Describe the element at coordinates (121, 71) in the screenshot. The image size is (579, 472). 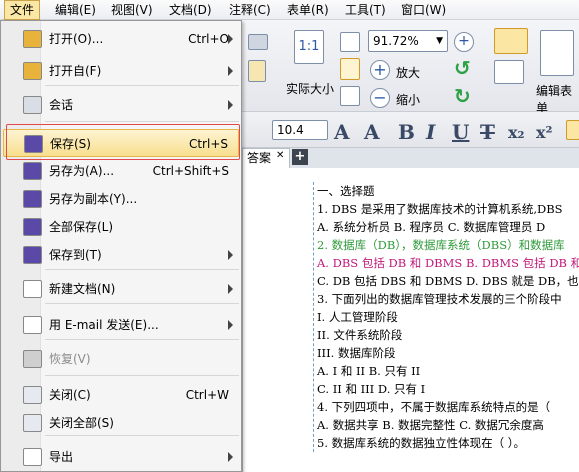
I see `menu-item-folder-globe: 打开自(F)` at that location.